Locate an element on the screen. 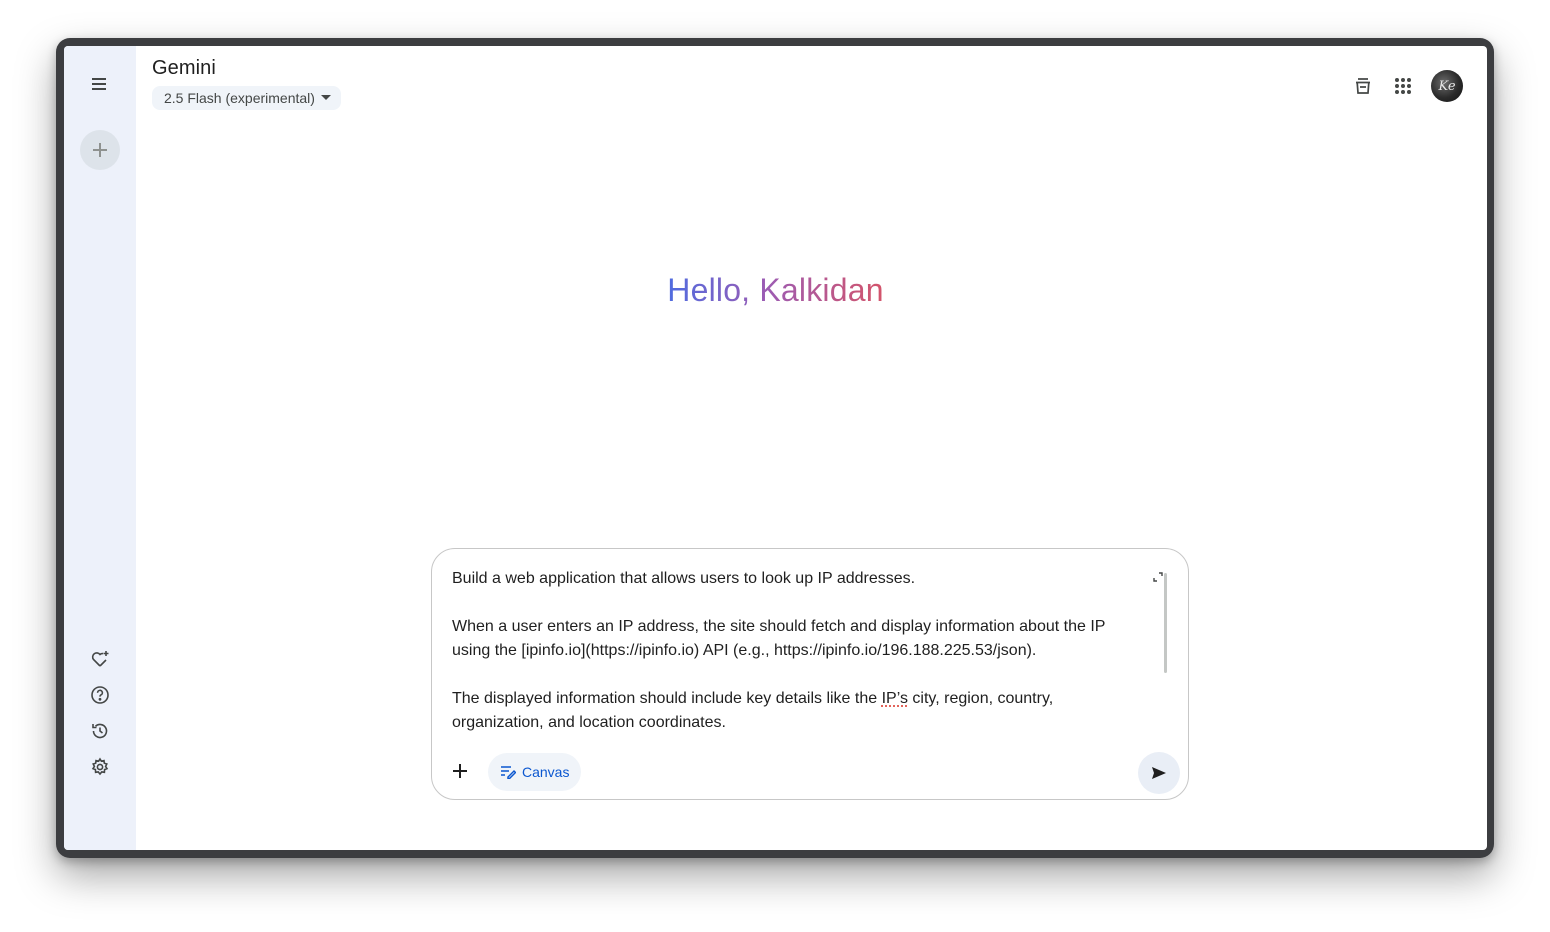 The image size is (1550, 932). temporary-chat-button is located at coordinates (1363, 86).